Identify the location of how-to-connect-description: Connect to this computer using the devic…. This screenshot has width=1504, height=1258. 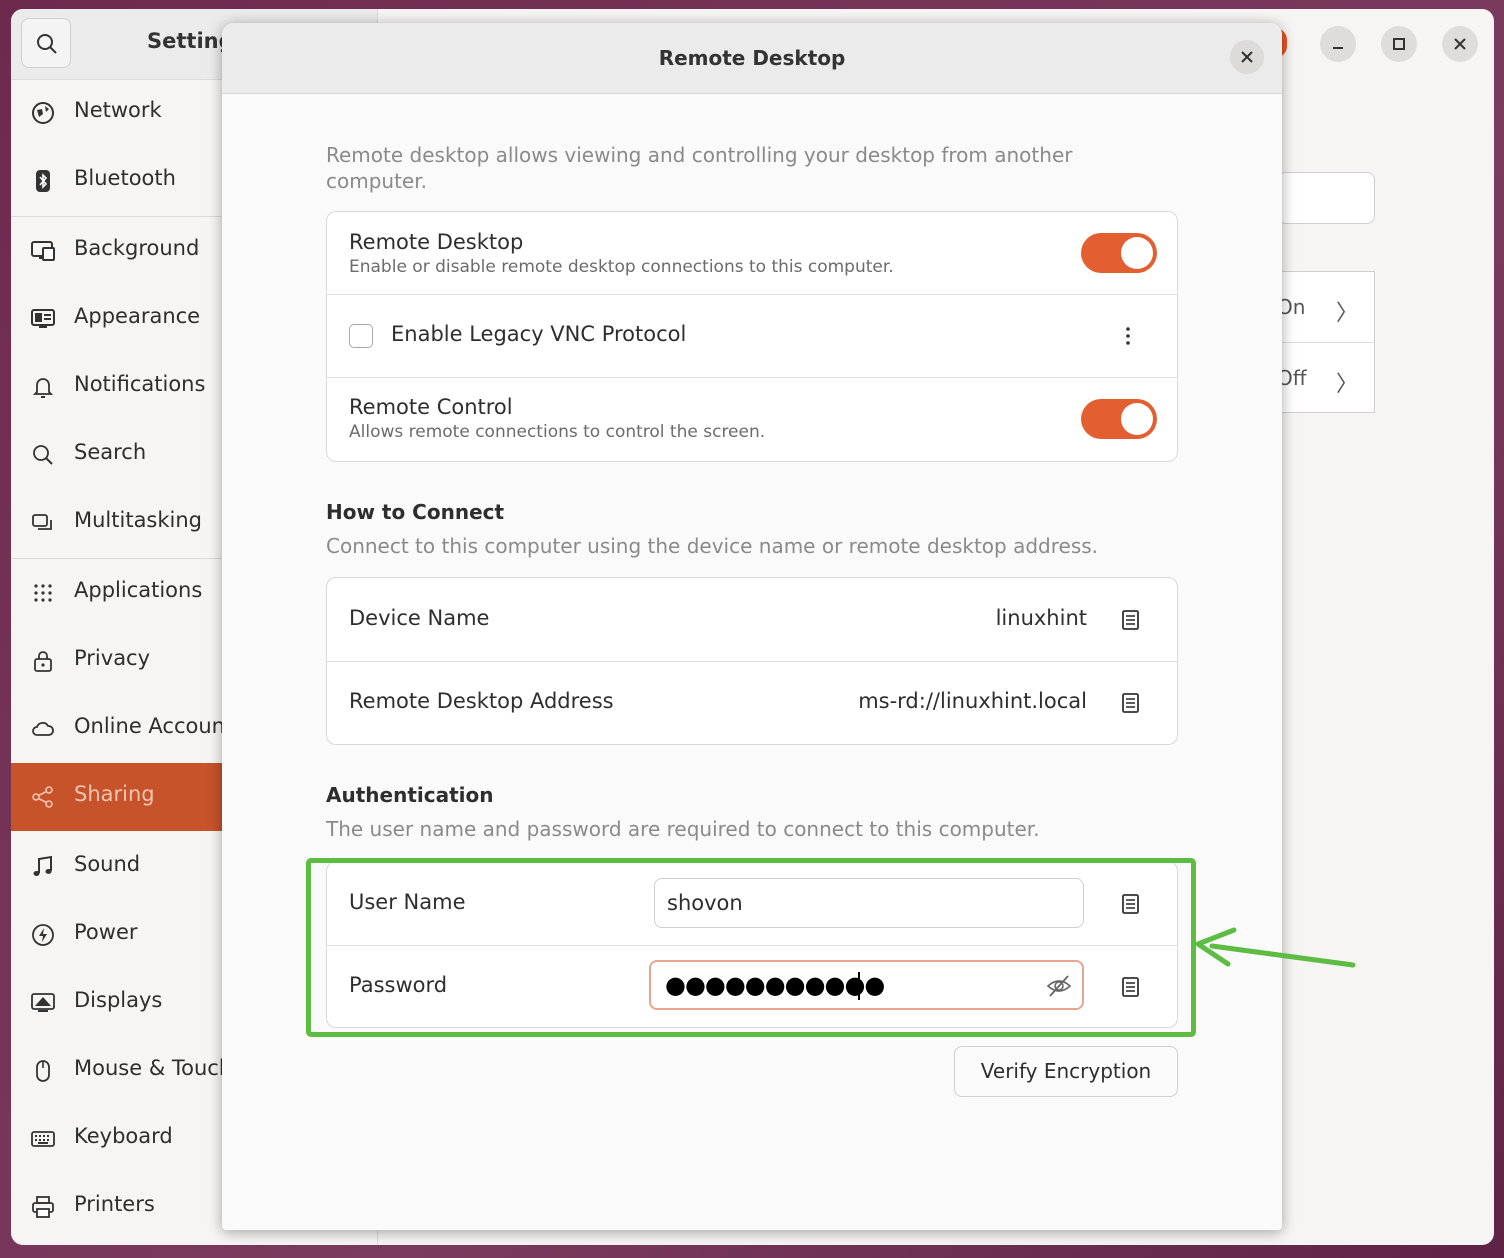
(712, 546).